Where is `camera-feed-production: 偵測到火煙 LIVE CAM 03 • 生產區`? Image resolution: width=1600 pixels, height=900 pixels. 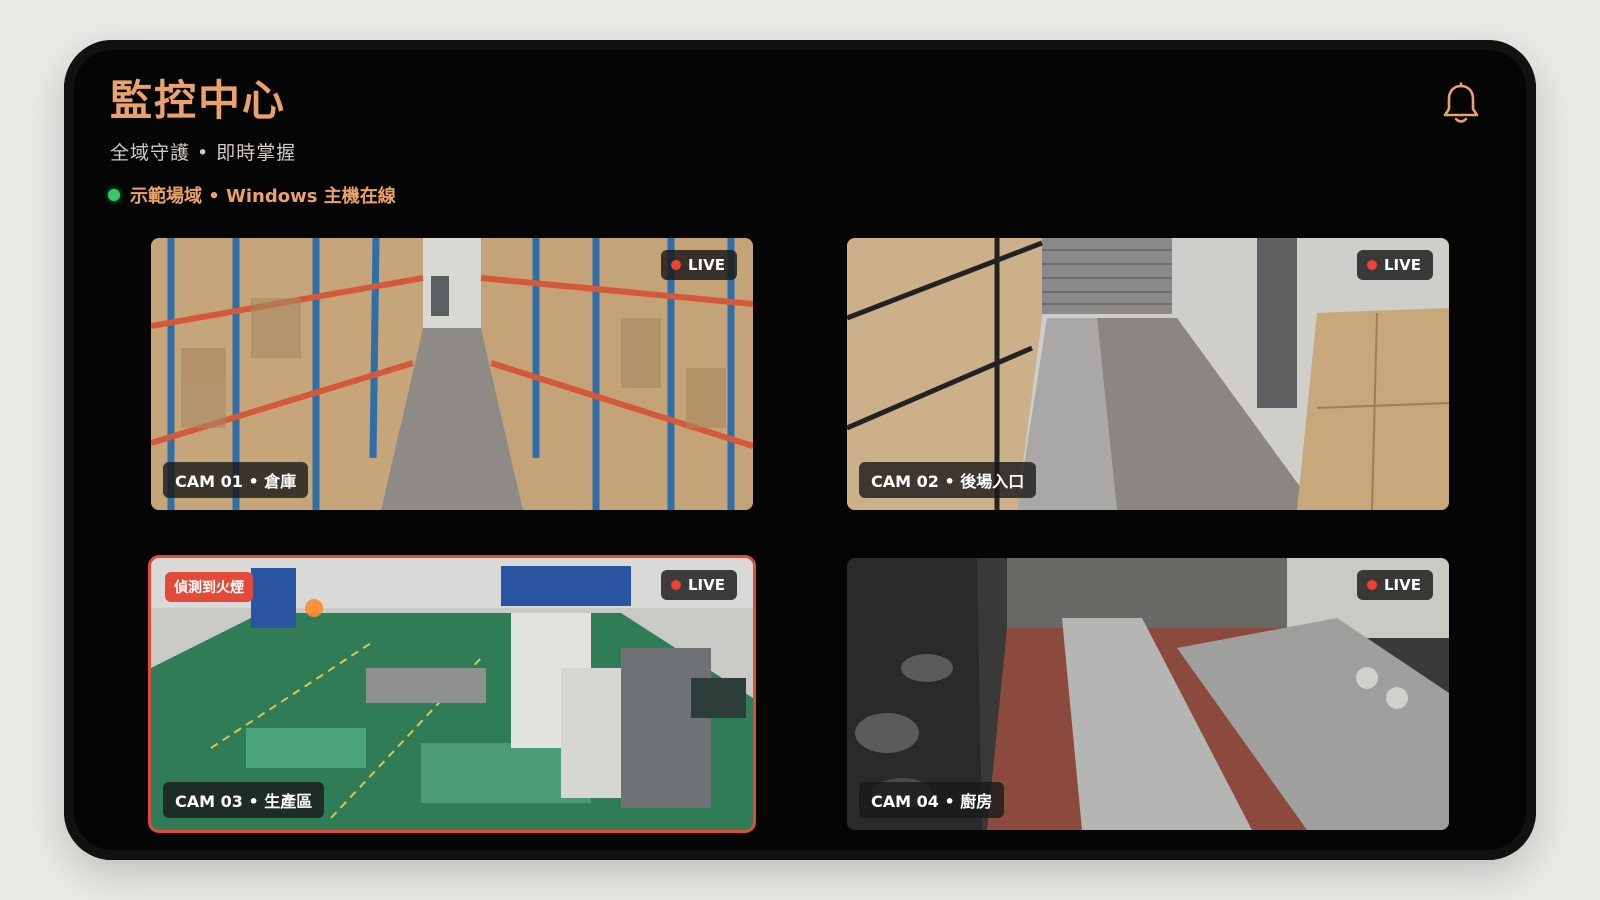
camera-feed-production: 偵測到火煙 LIVE CAM 03 • 生產區 is located at coordinates (452, 694).